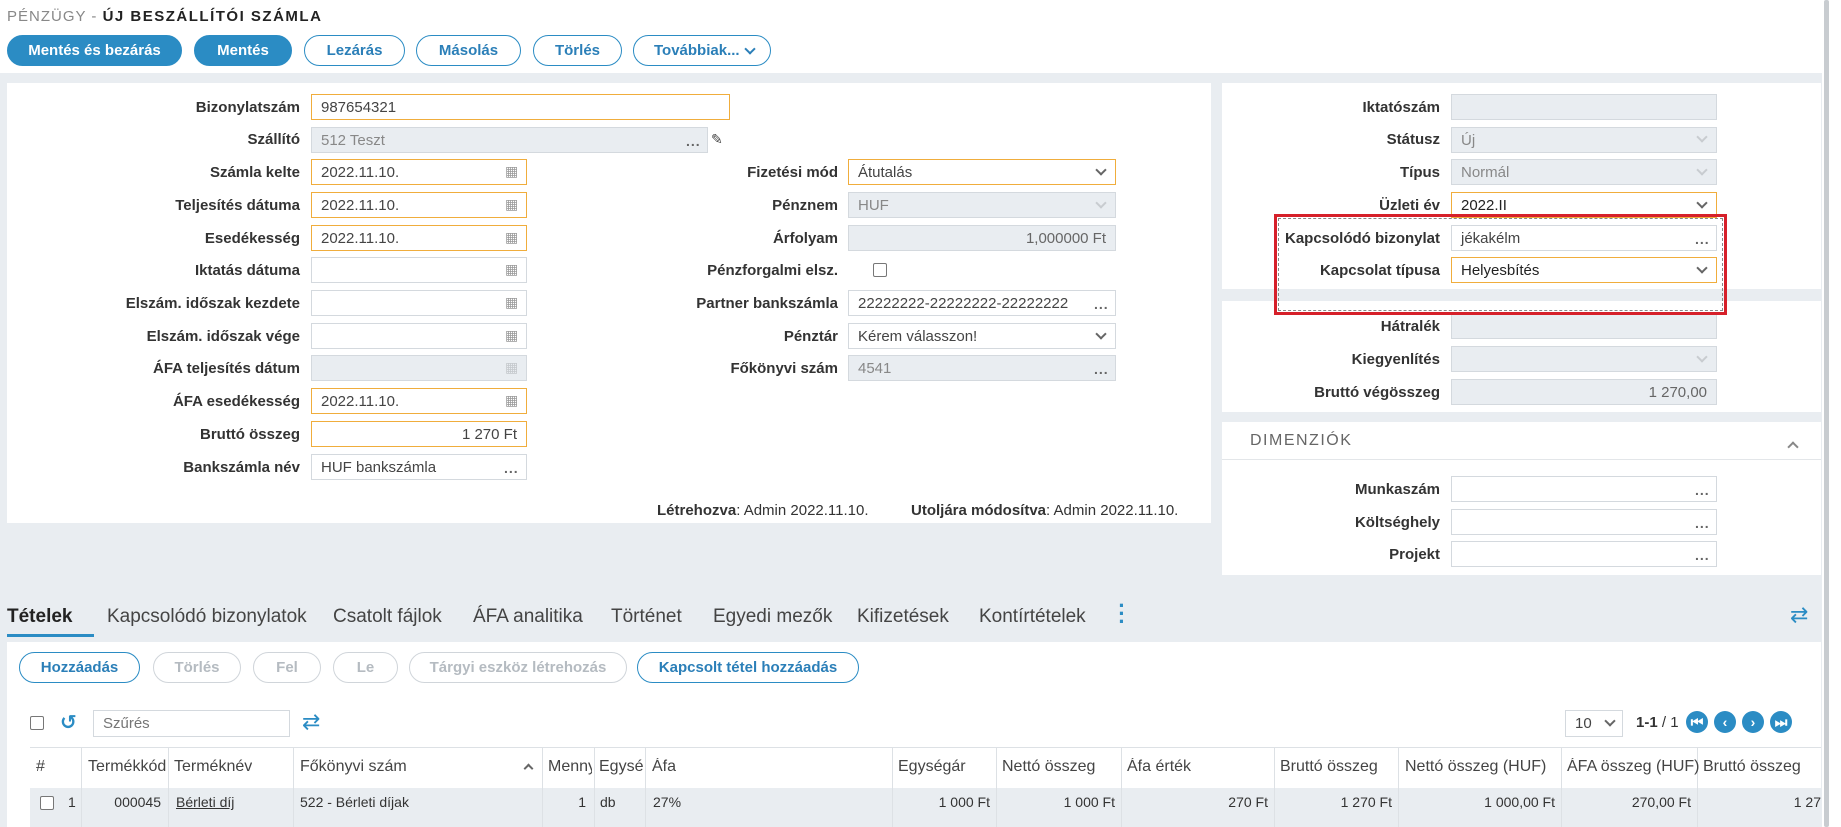  I want to click on prev-page-icon: ‹, so click(1725, 722).